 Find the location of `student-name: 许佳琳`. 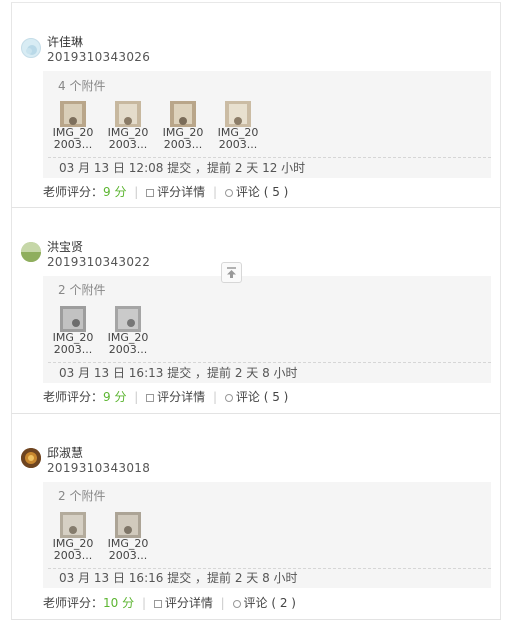

student-name: 许佳琳 is located at coordinates (65, 42).